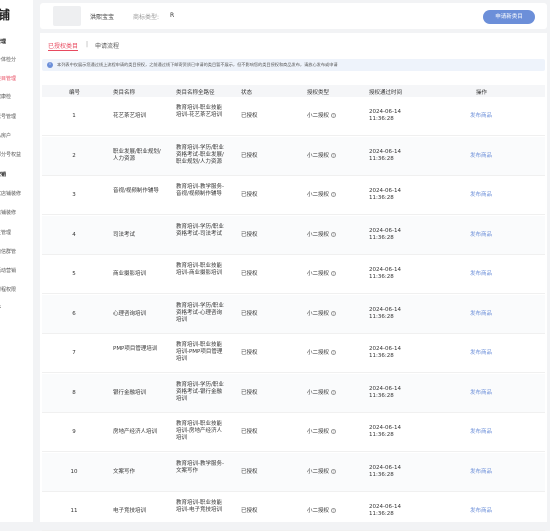  What do you see at coordinates (8, 270) in the screenshot?
I see `sidebar-item: 活动营销` at bounding box center [8, 270].